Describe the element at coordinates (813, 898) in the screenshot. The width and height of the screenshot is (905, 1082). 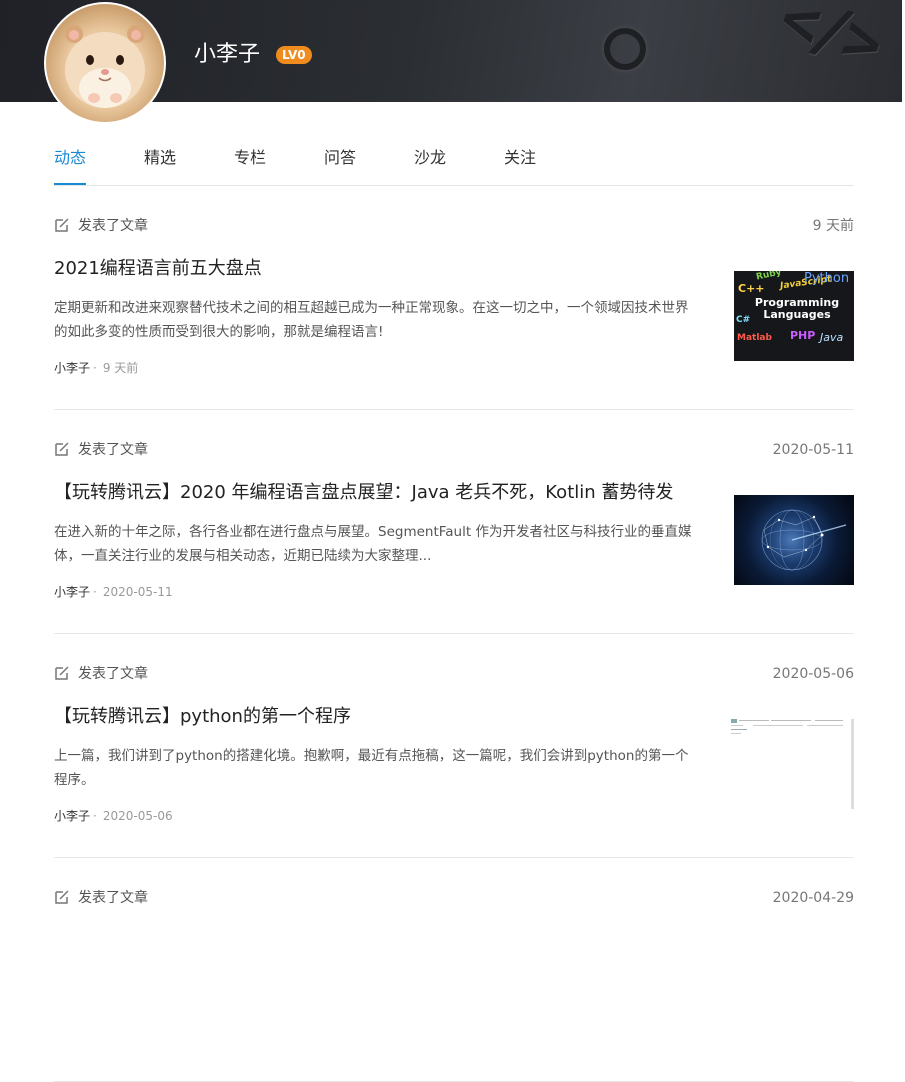
I see `feed-date: 2020-04-29` at that location.